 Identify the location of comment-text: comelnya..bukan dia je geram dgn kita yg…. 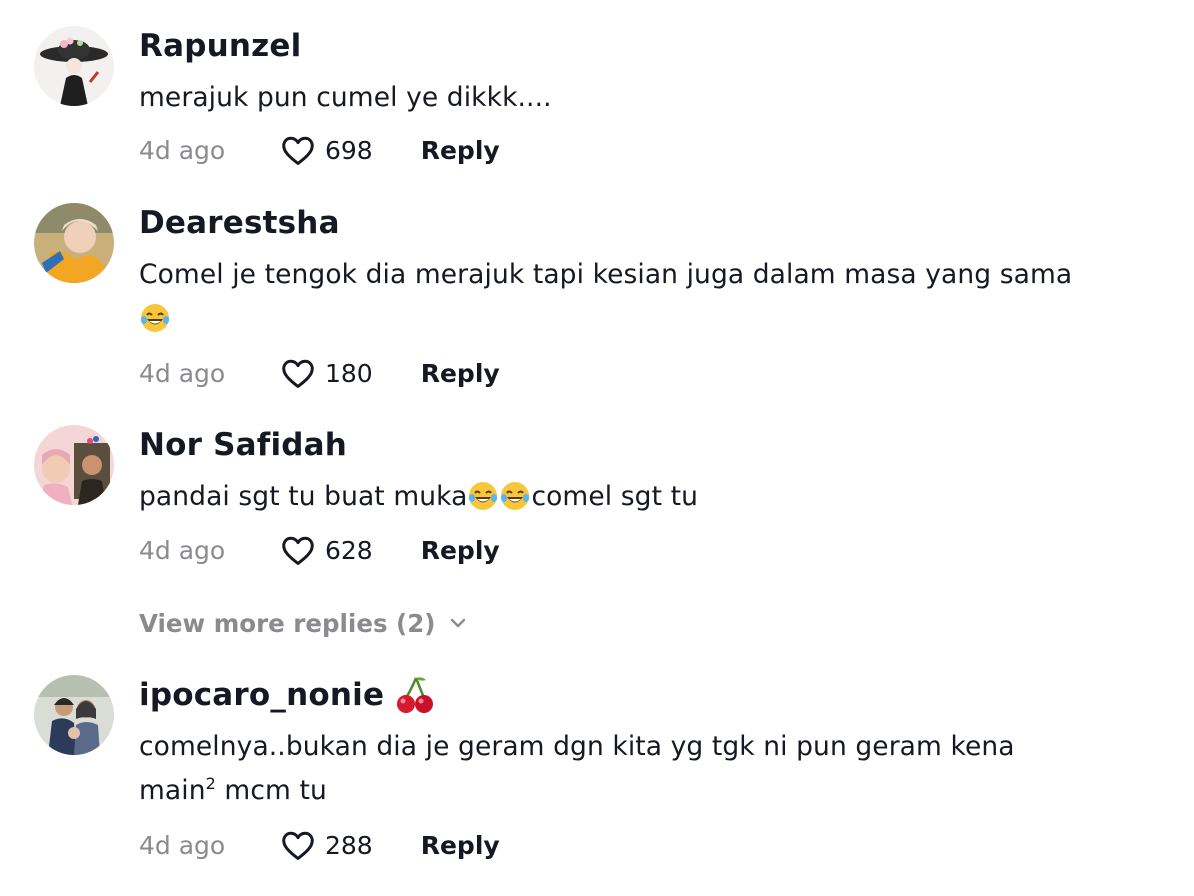
(636, 769).